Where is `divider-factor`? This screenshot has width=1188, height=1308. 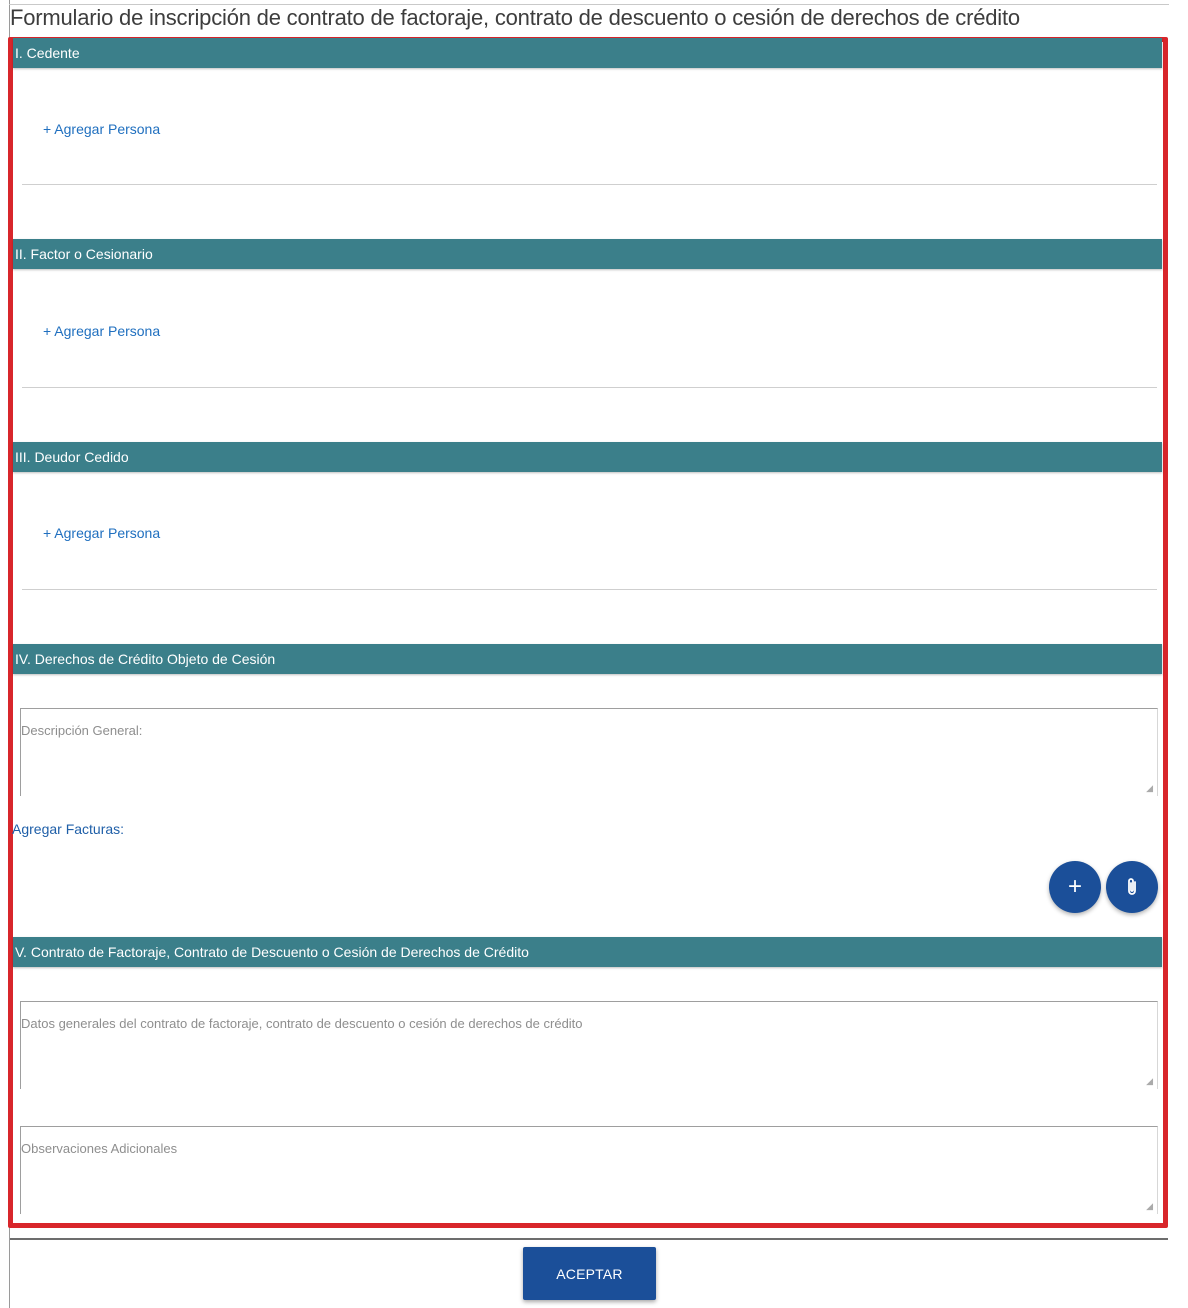 divider-factor is located at coordinates (589, 387).